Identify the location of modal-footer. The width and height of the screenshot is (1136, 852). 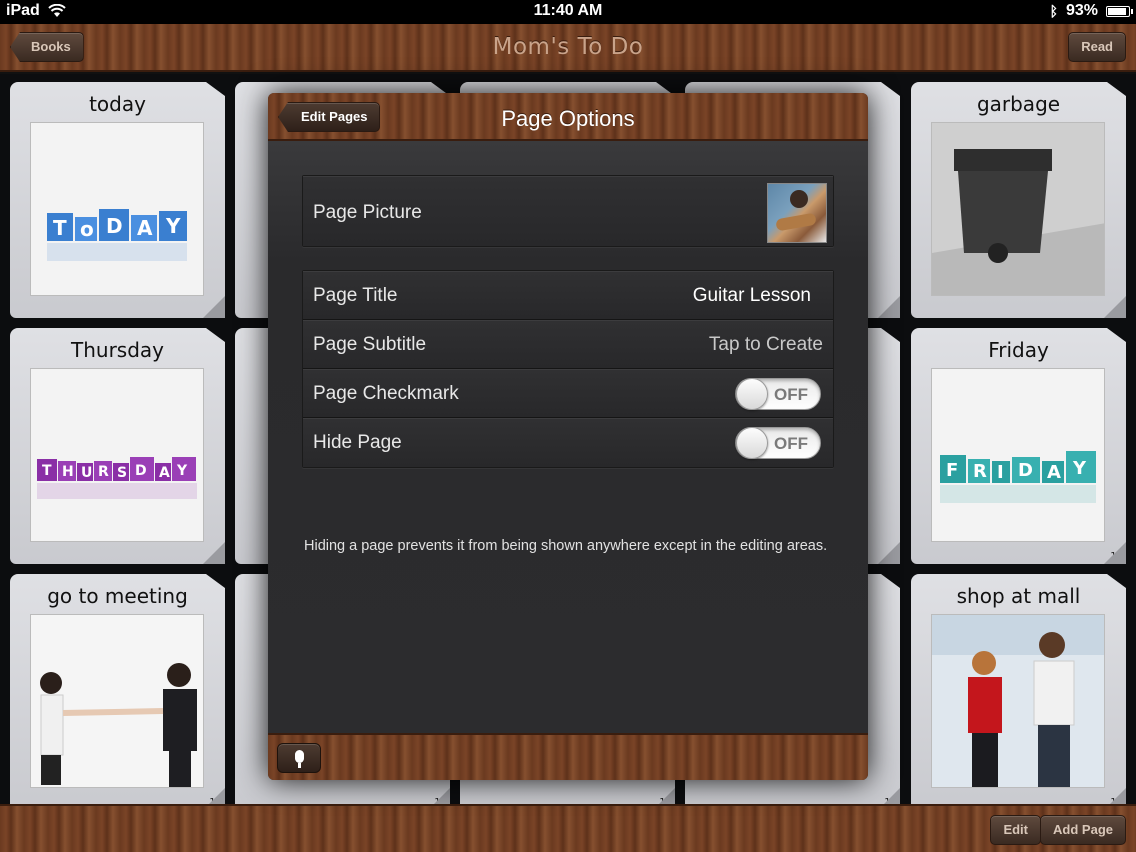
(568, 756).